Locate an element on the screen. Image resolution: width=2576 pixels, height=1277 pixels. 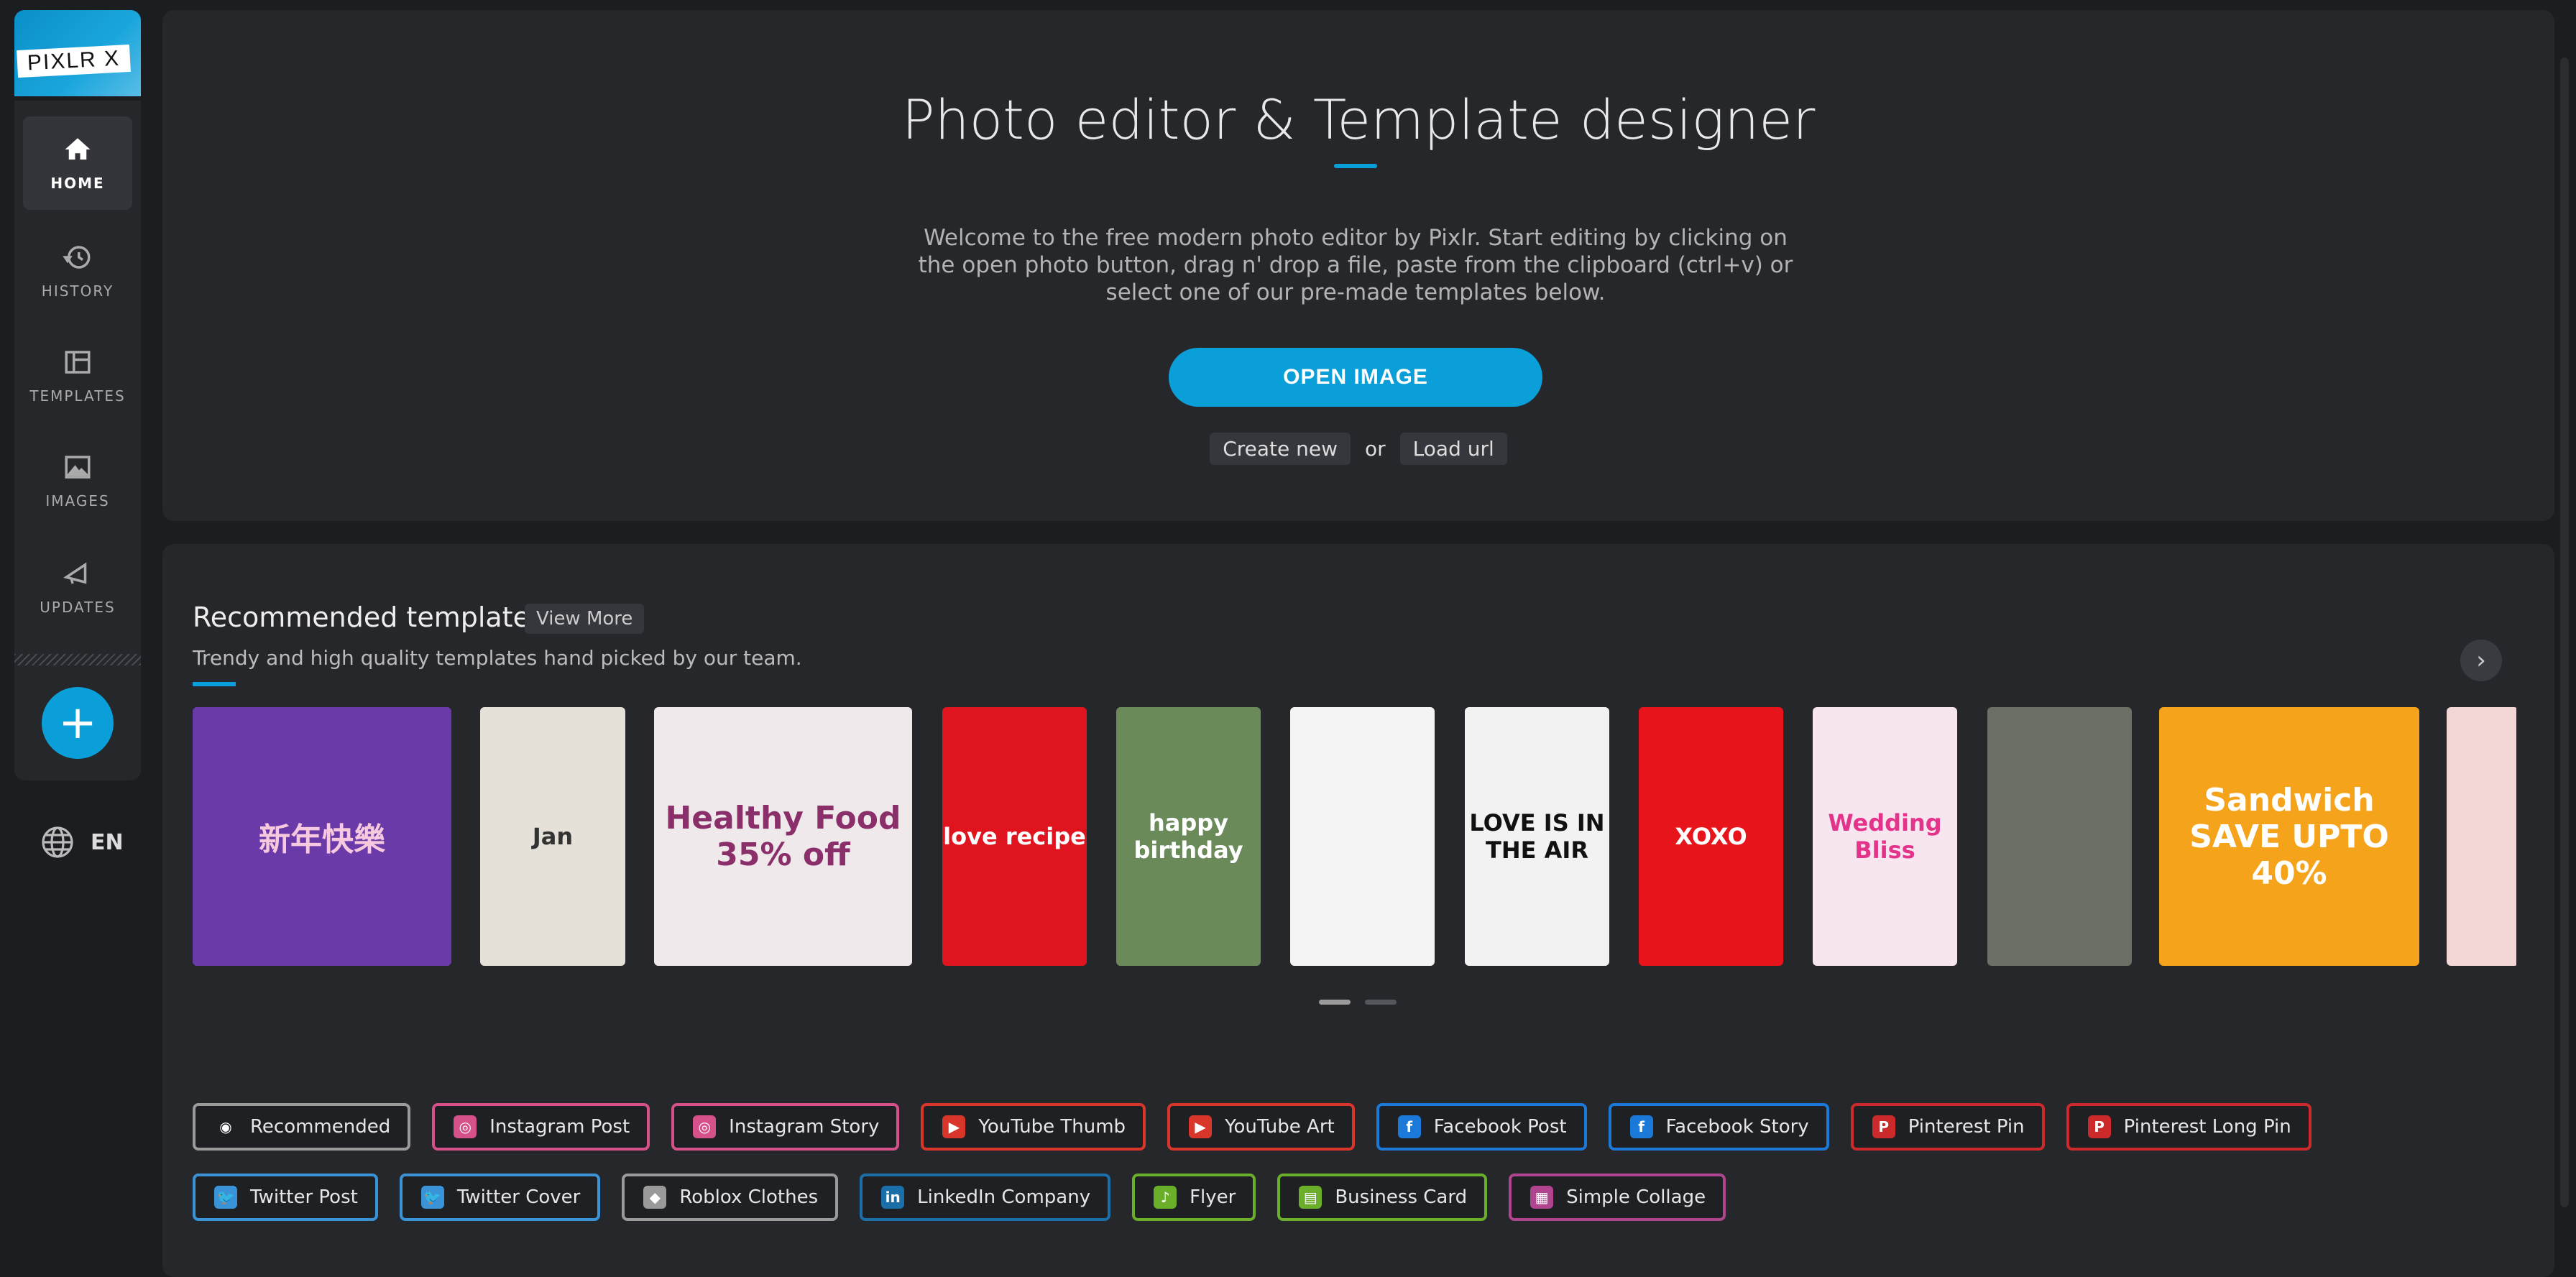
business-card-icon: ▤ is located at coordinates (1310, 1197).